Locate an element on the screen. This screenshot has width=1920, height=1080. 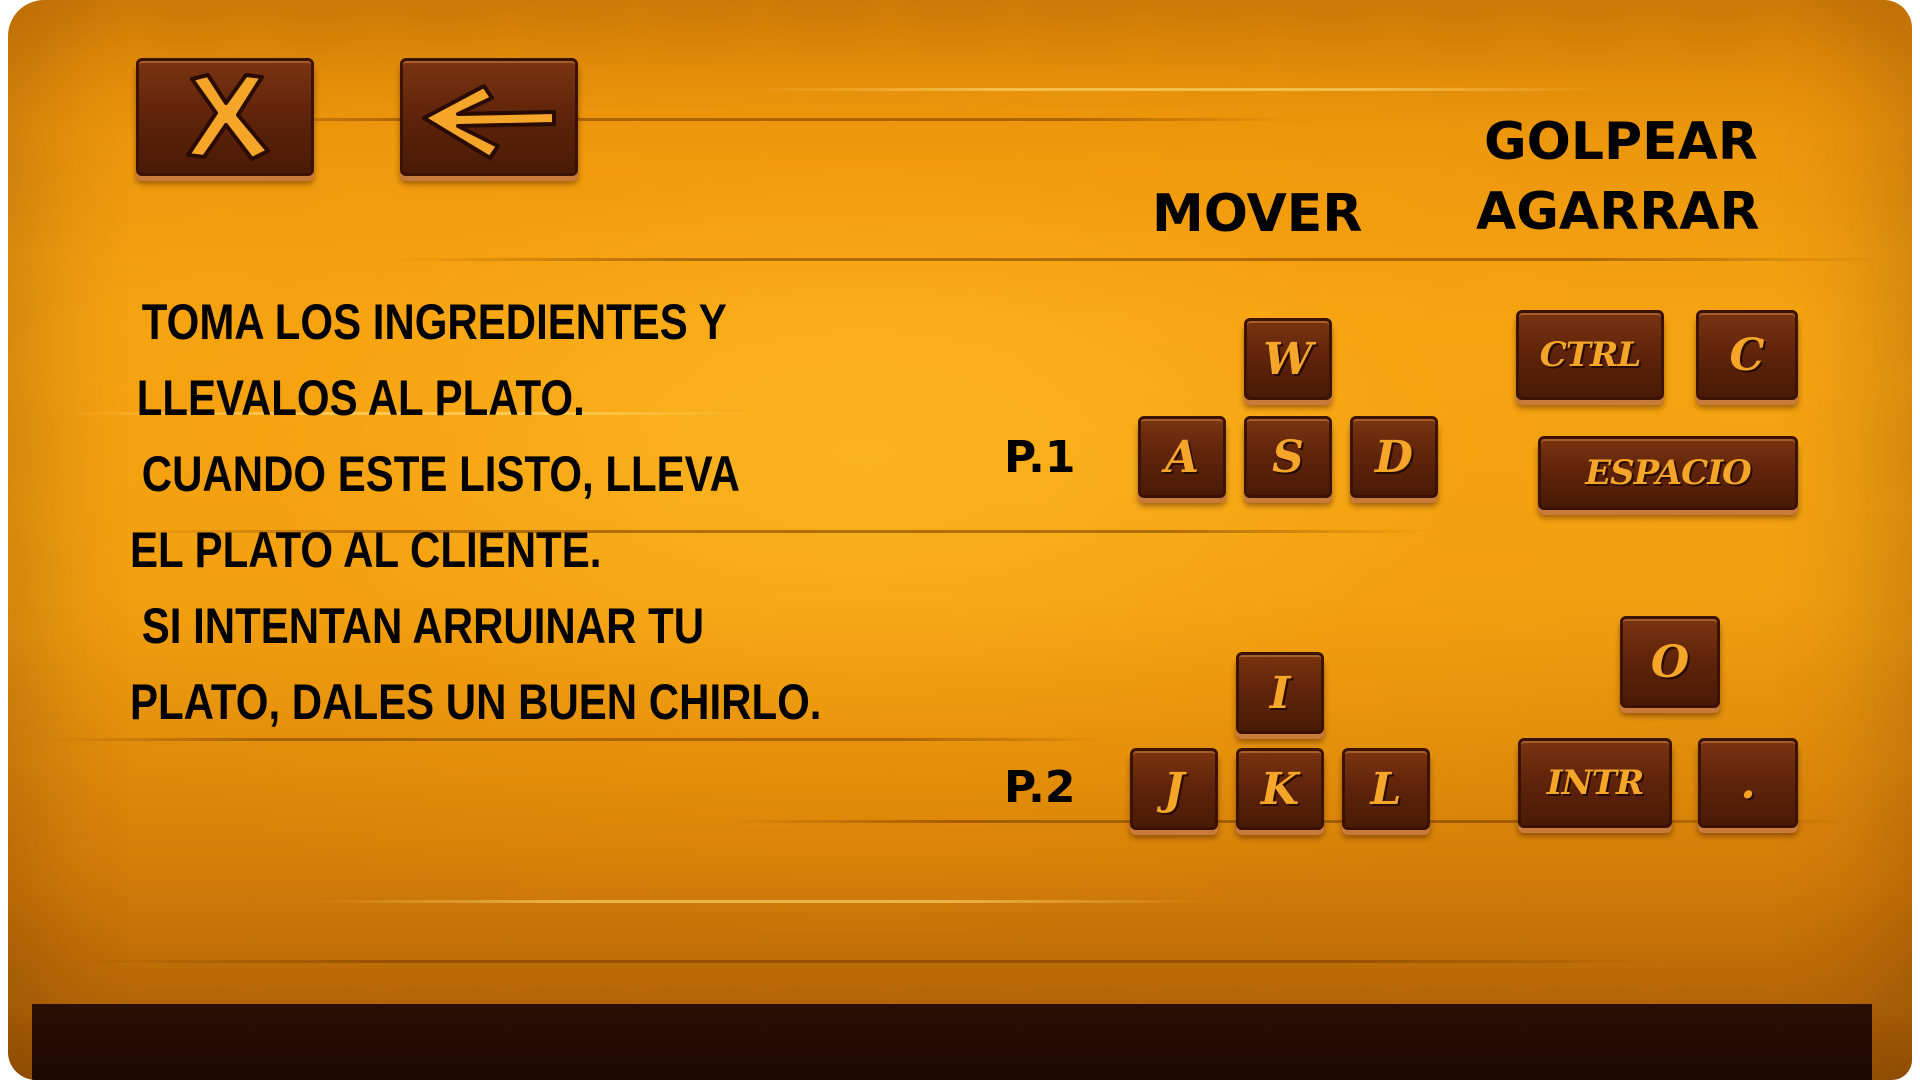
instruction-line: SI INTENTAN ARRUINAR TU is located at coordinates (423, 626).